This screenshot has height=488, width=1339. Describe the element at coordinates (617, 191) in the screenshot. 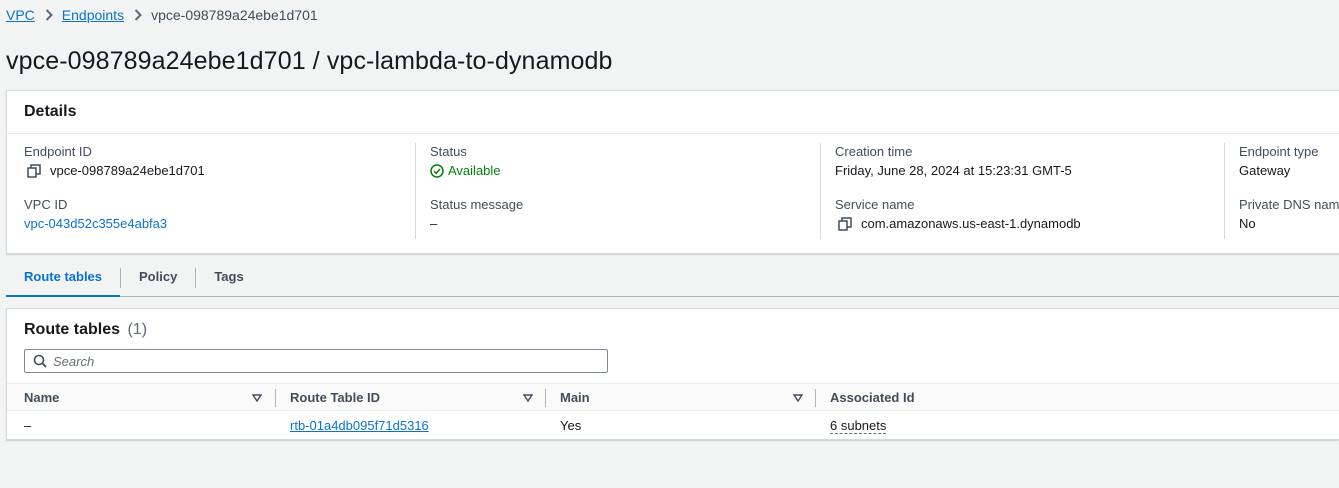

I see `details-column-2: Status Available Status message –` at that location.